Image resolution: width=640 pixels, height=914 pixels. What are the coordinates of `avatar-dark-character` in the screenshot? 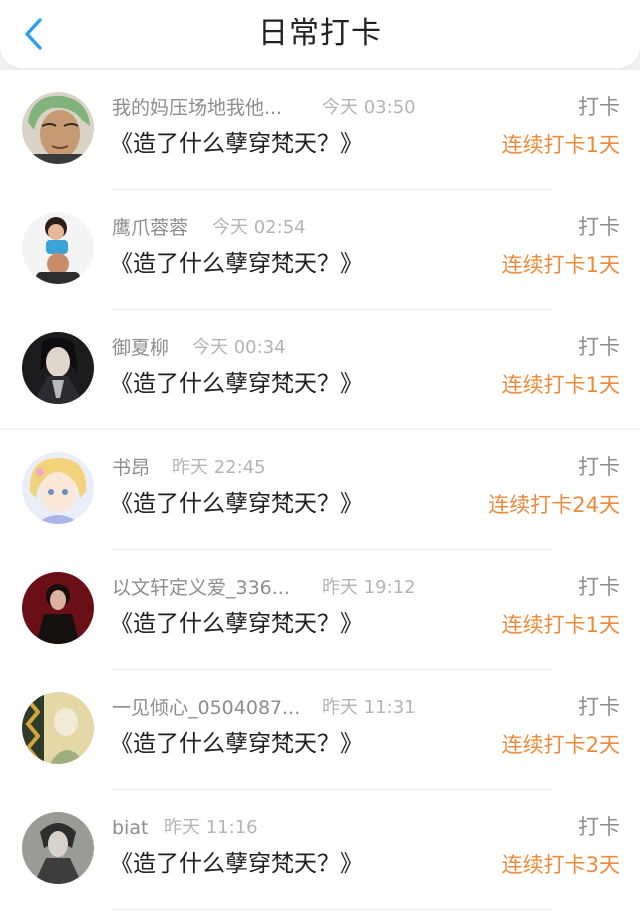 It's located at (58, 368).